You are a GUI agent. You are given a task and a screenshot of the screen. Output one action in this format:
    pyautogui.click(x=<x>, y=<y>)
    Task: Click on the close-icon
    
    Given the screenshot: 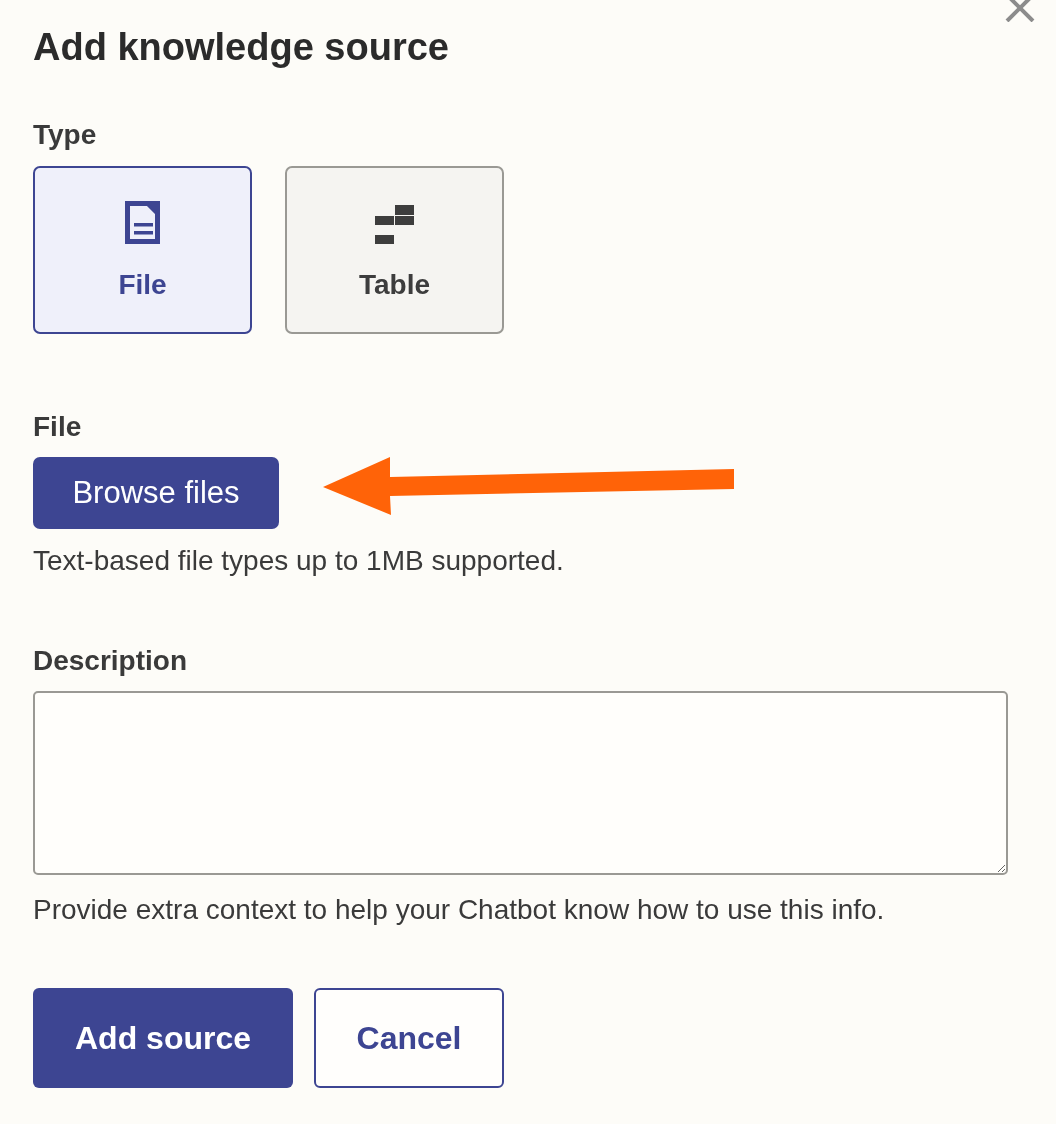 What is the action you would take?
    pyautogui.click(x=1020, y=11)
    